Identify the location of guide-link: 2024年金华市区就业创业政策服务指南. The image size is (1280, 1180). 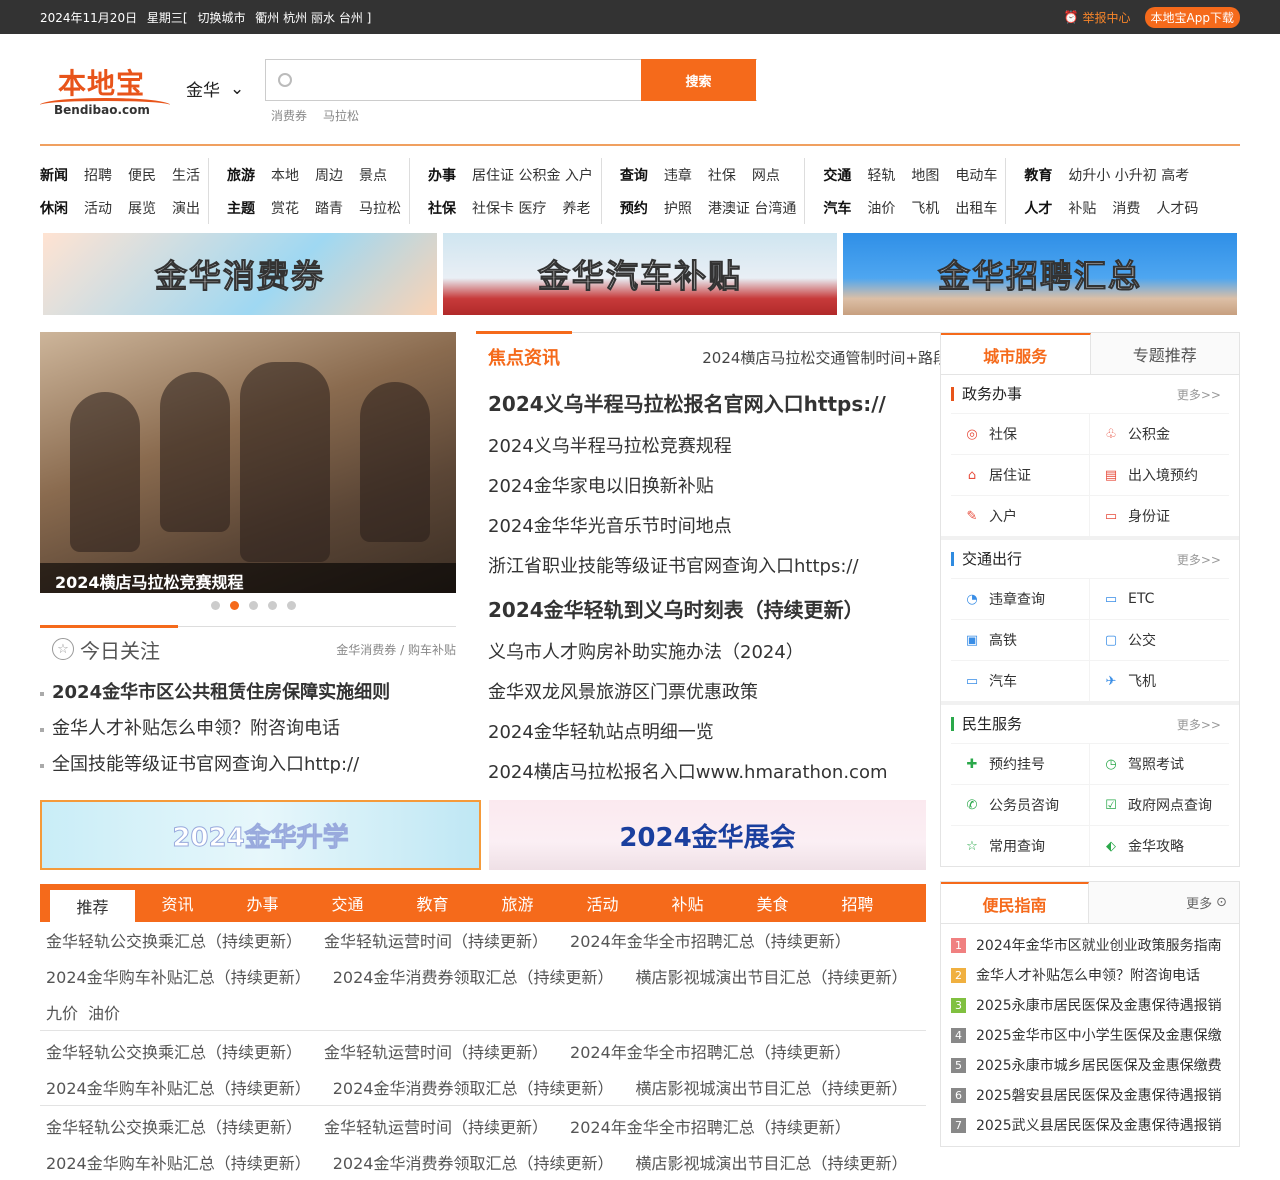
(1099, 945).